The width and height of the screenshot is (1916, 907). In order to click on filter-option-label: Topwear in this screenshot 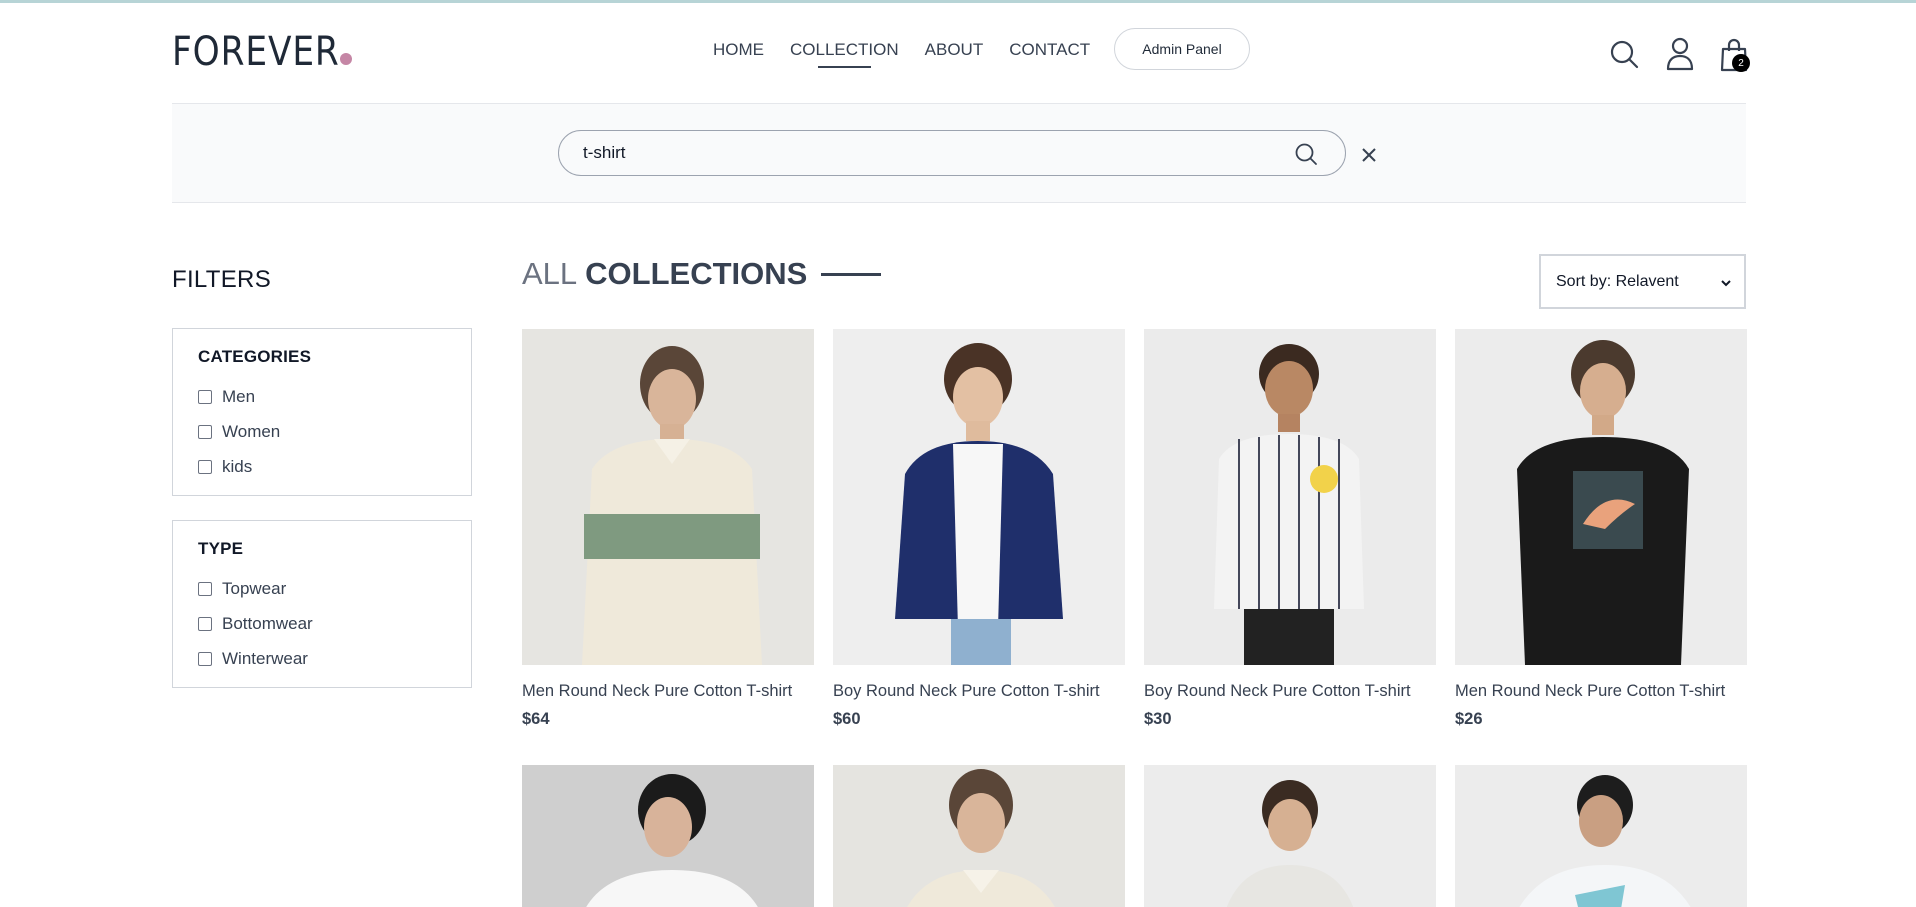, I will do `click(254, 588)`.